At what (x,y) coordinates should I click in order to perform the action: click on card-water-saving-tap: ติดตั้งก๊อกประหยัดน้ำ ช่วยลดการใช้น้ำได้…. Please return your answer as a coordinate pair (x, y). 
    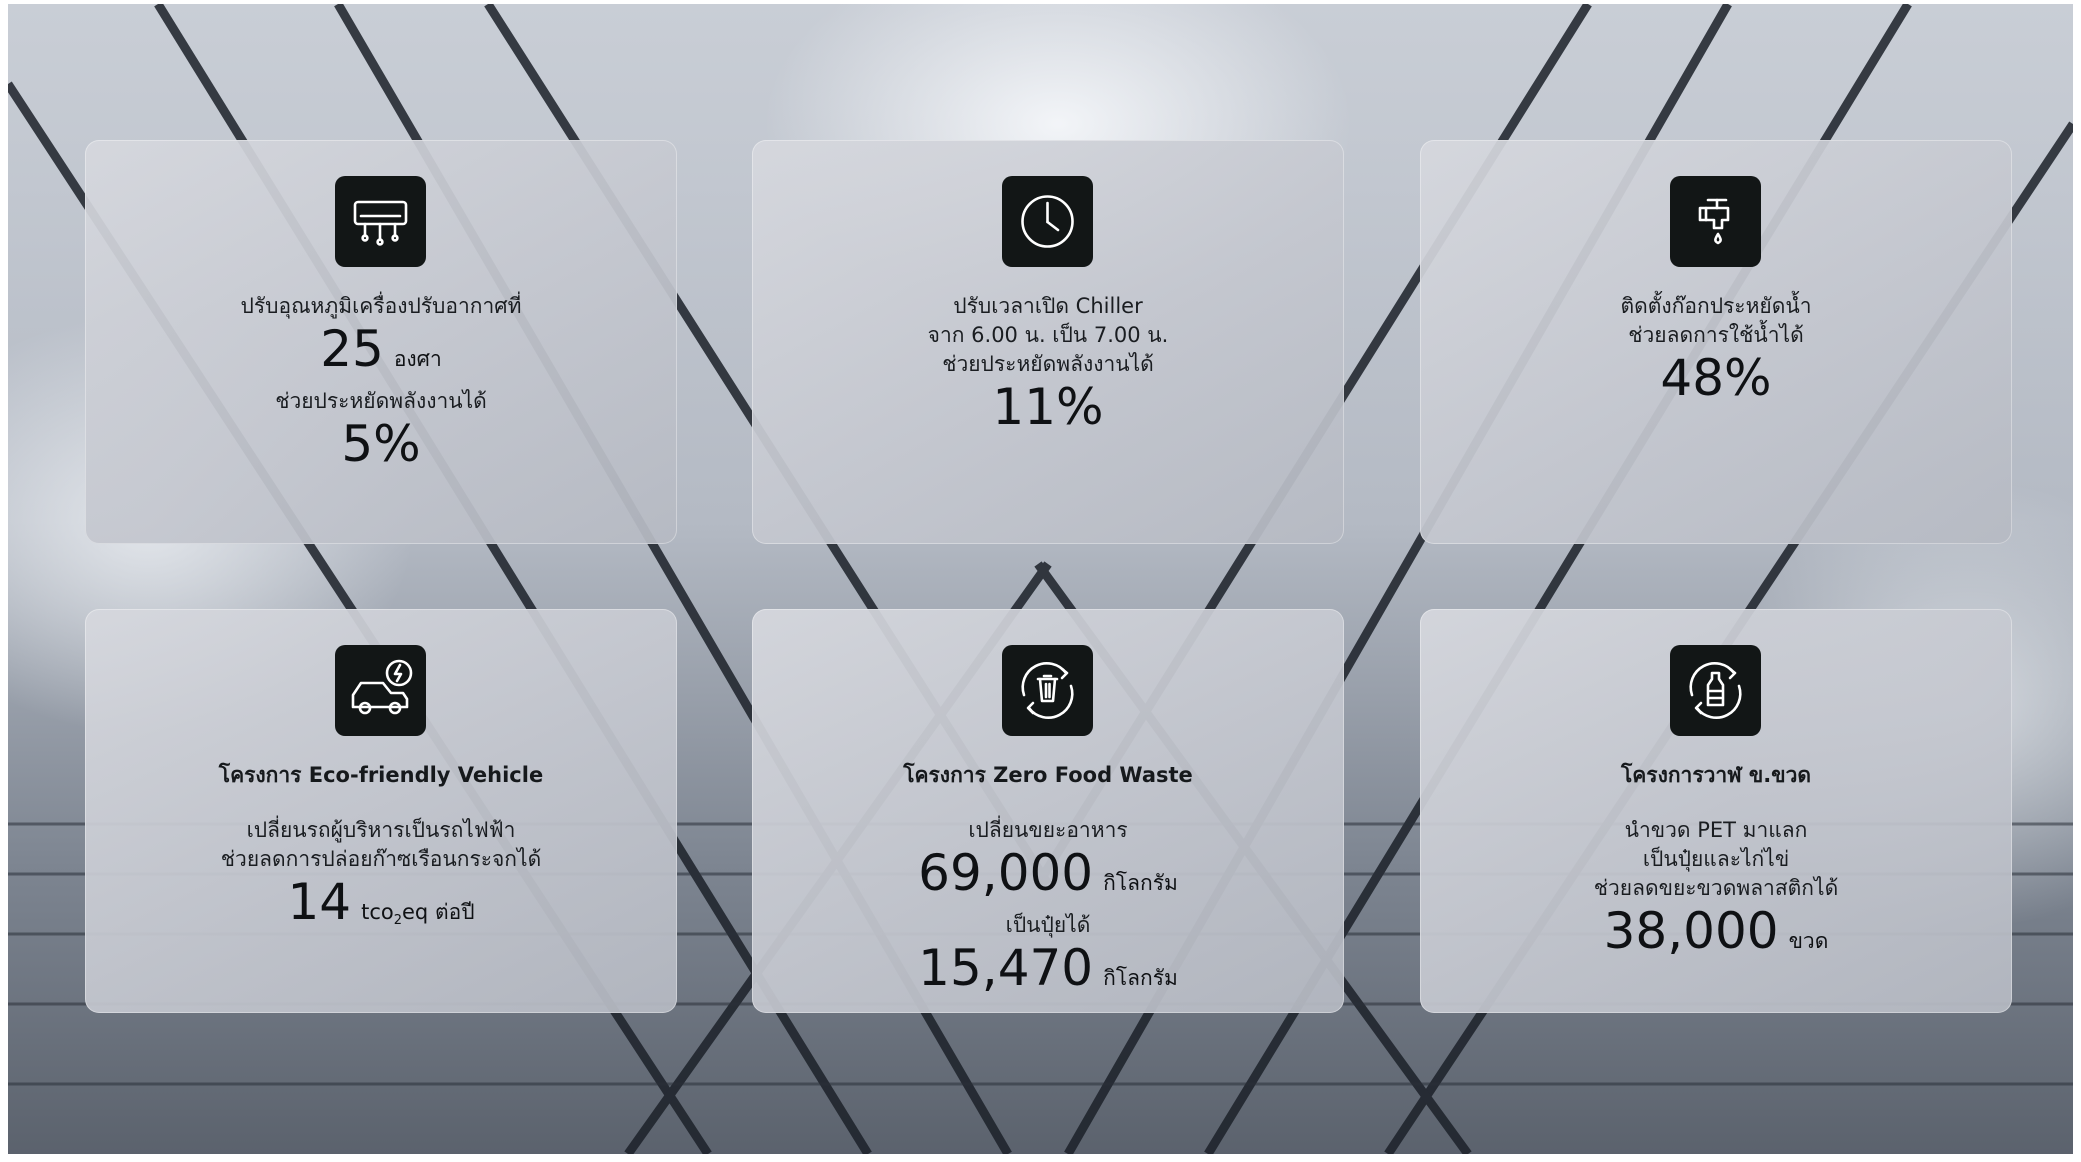
    Looking at the image, I should click on (1716, 342).